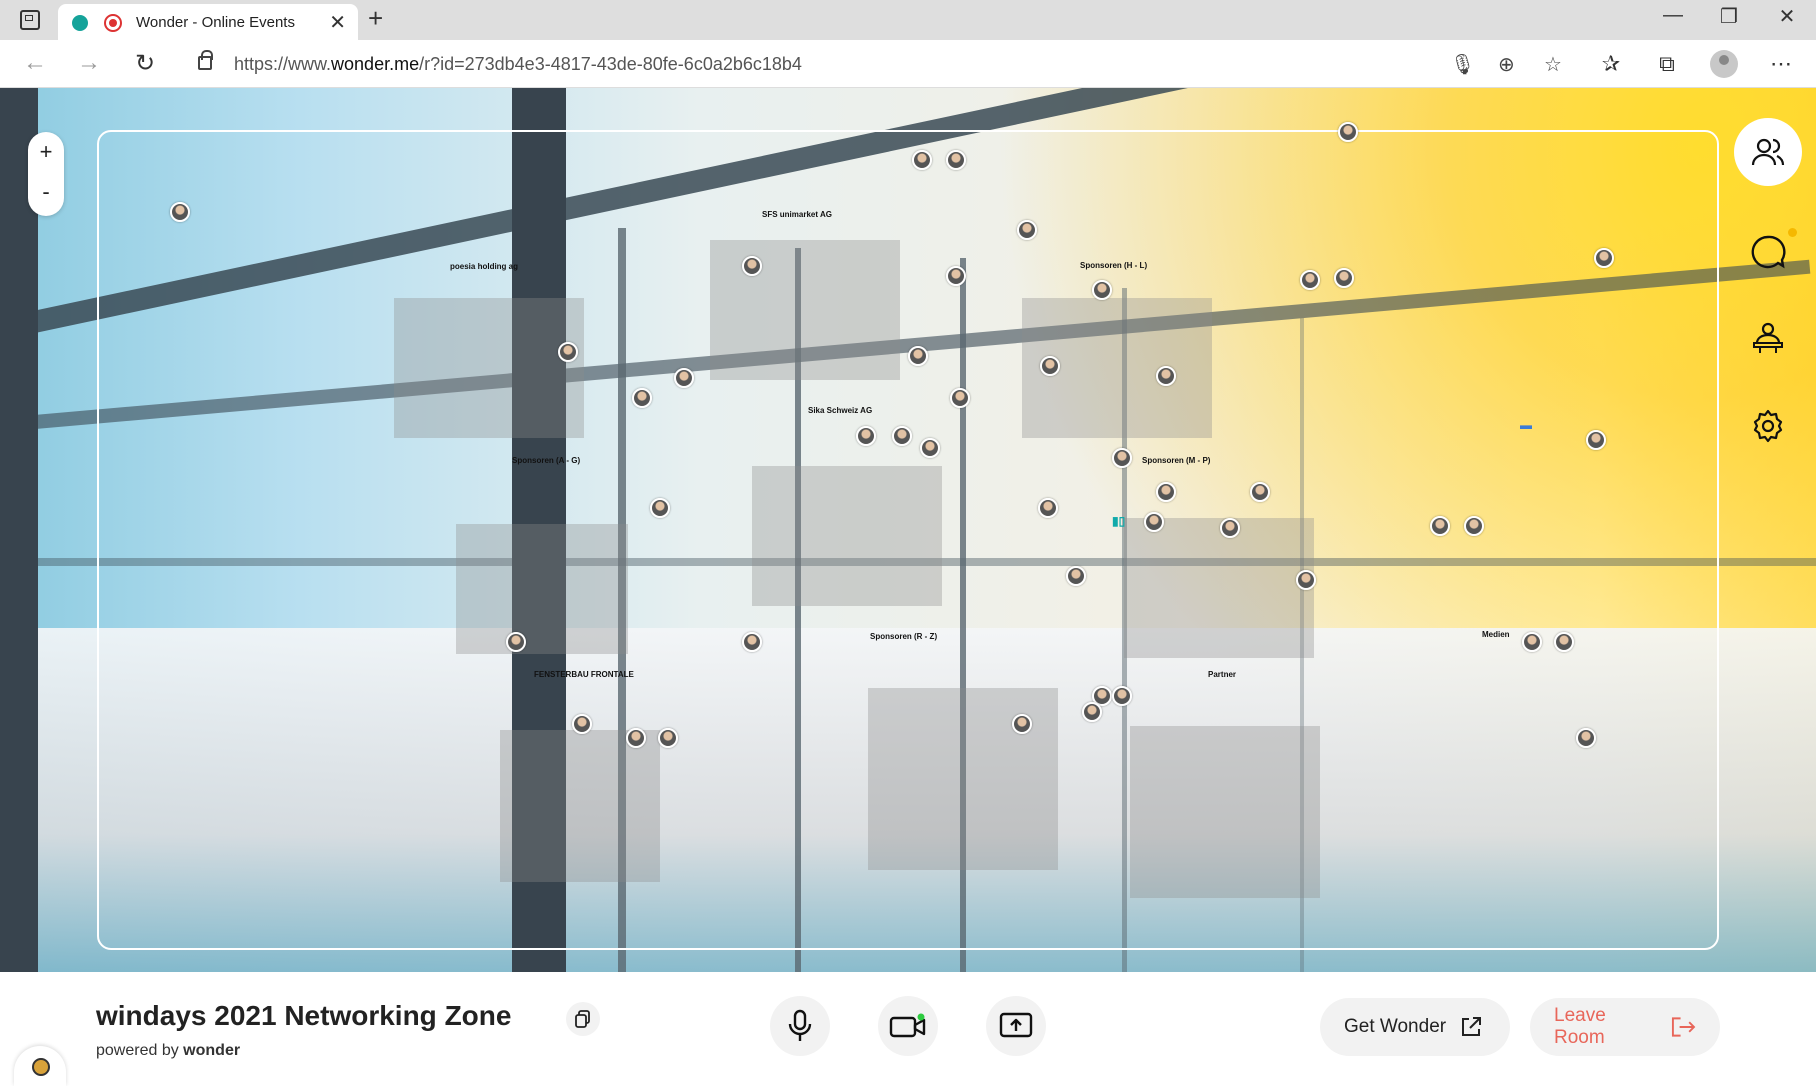  I want to click on collections-icon: ⧉, so click(1667, 64).